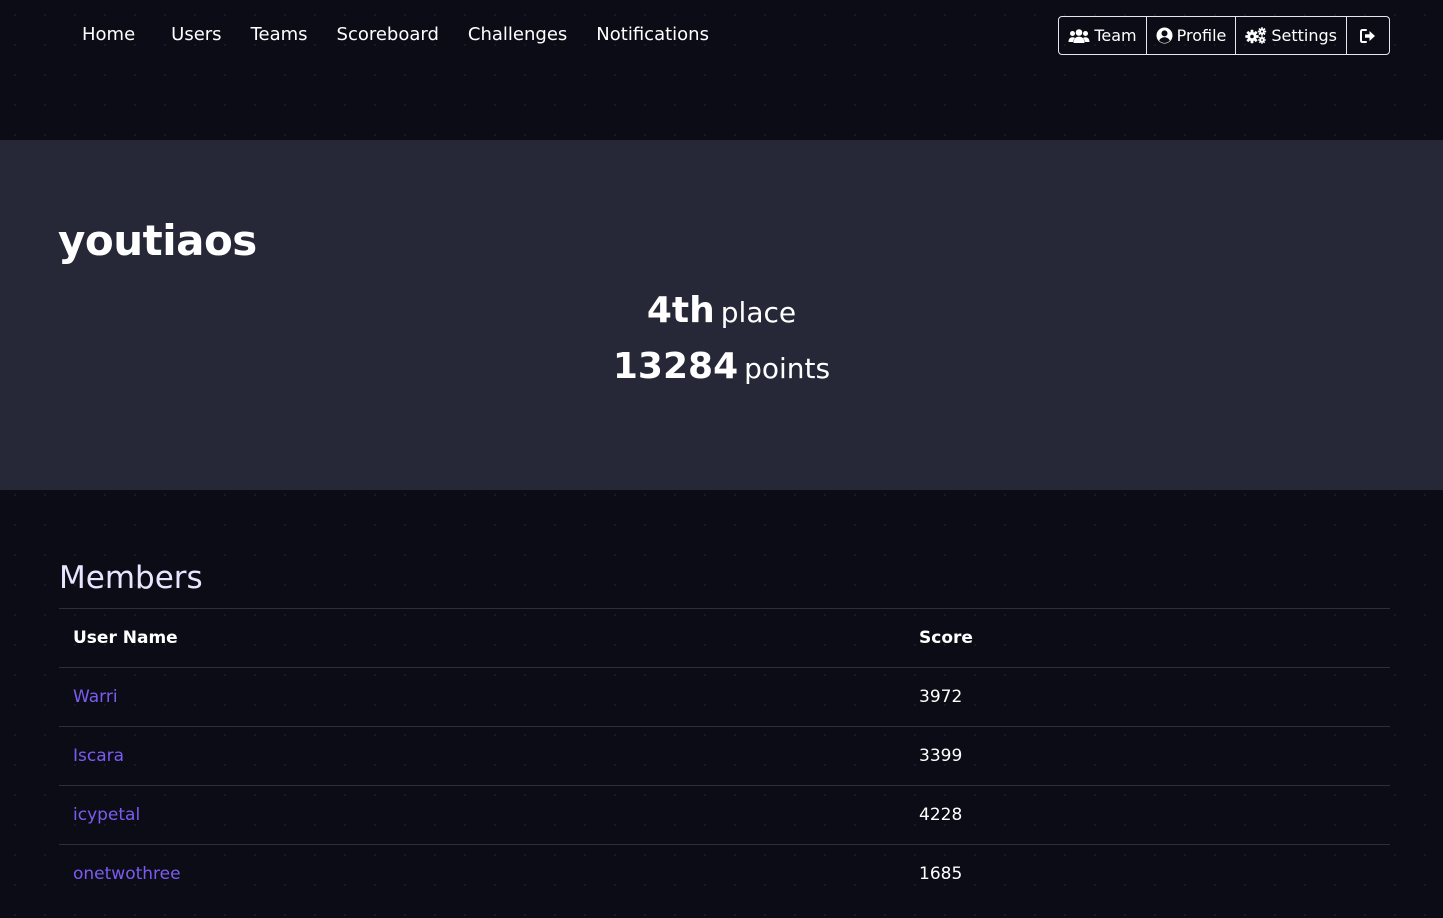  I want to click on team-place-unit: place, so click(758, 312).